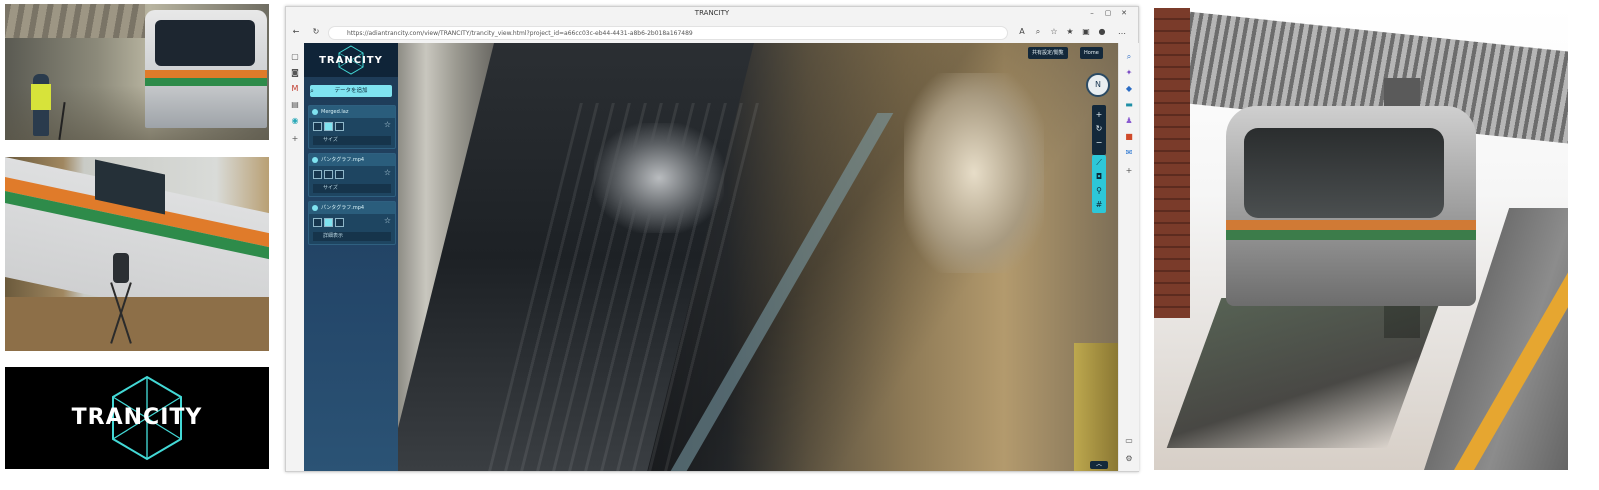  Describe the element at coordinates (659, 178) in the screenshot. I see `point-cloud-pantograph` at that location.